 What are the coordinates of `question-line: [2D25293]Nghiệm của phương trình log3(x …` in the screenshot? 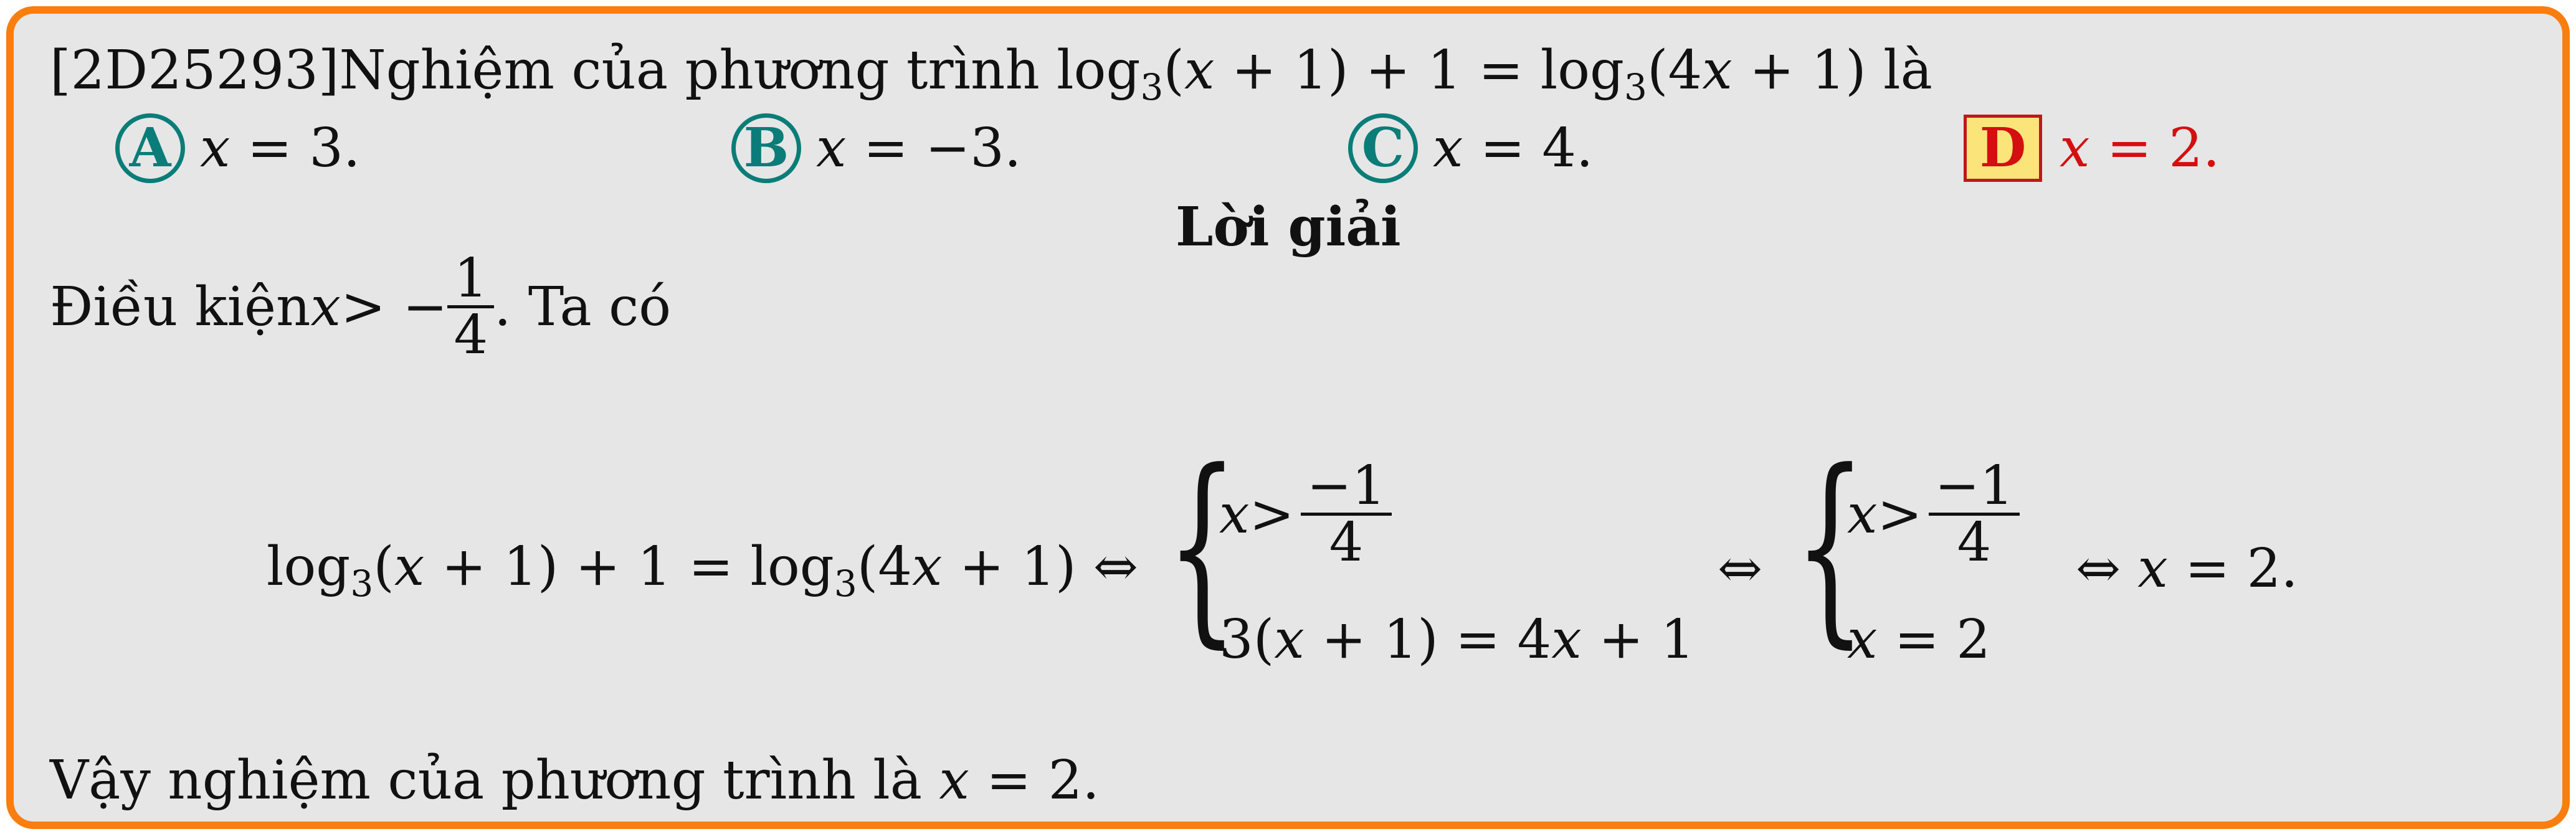 It's located at (991, 74).